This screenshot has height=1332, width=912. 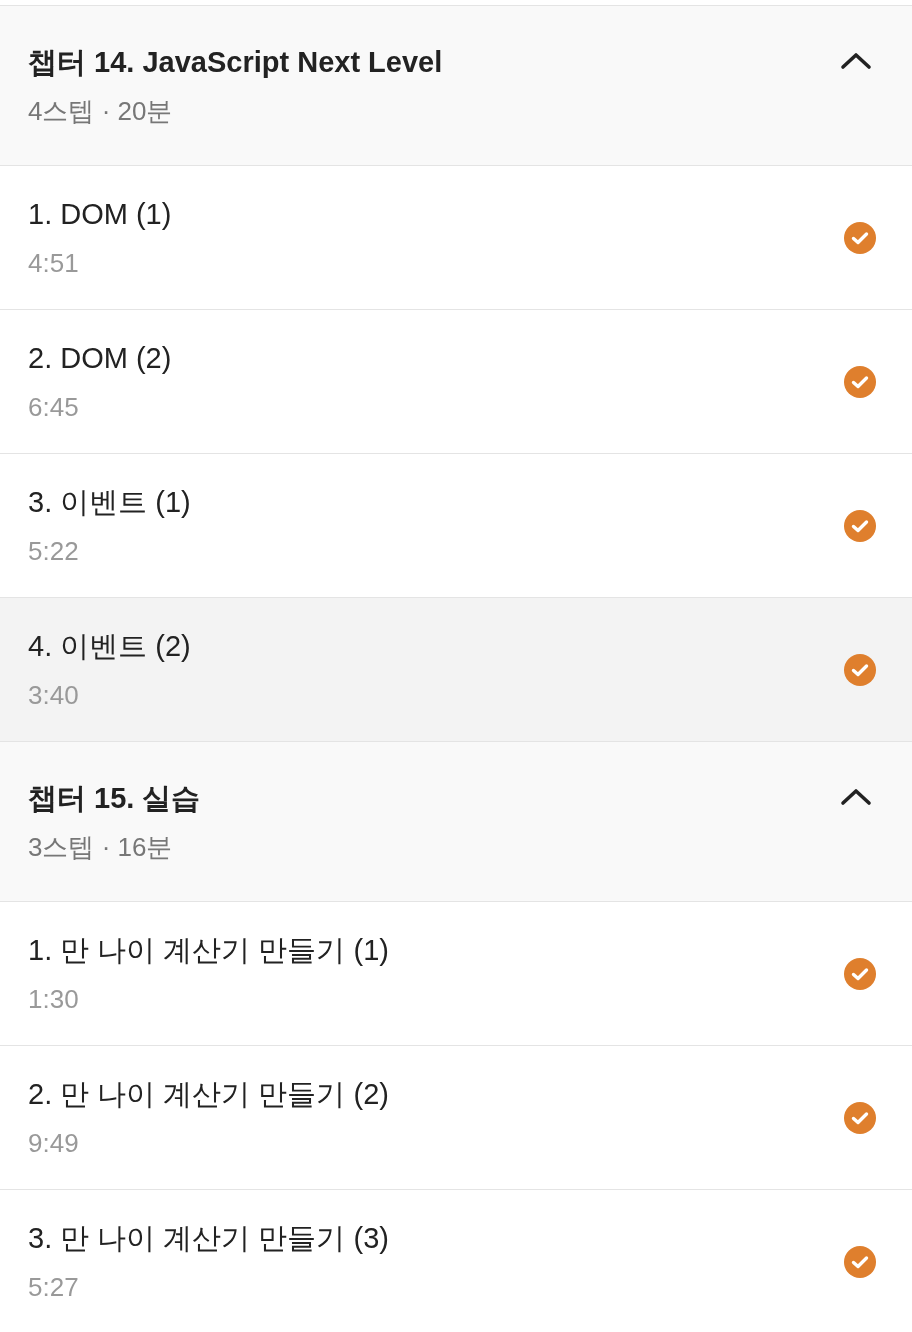 What do you see at coordinates (456, 86) in the screenshot?
I see `chapter-header: 챕터 14. JavaScript Next Level 4스텝 · 20분` at bounding box center [456, 86].